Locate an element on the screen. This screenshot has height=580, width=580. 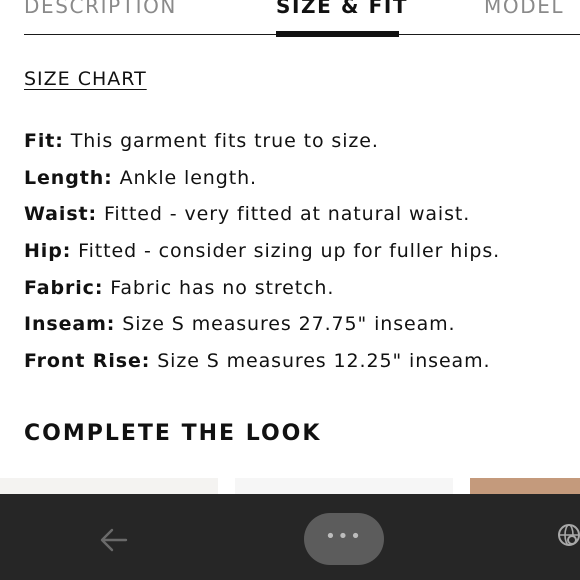
tab-description: DESCRIPTION is located at coordinates (100, 9).